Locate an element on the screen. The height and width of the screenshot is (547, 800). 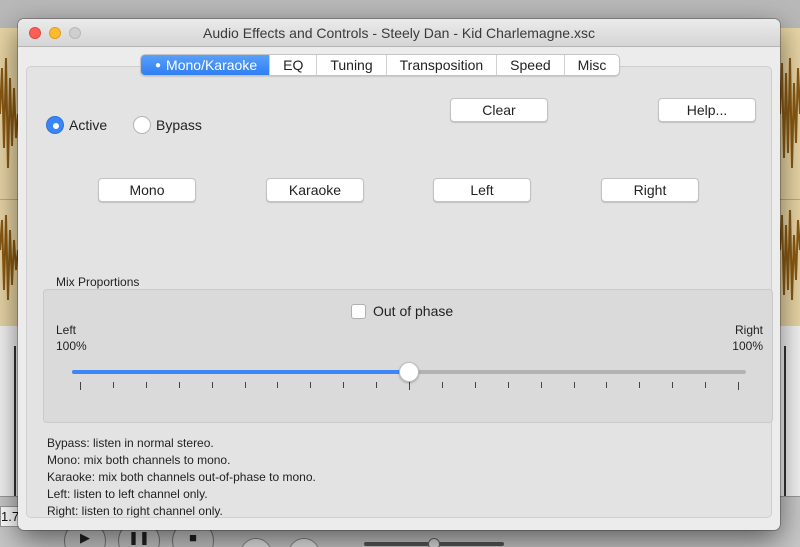
tab-label: Tuning is located at coordinates (351, 65).